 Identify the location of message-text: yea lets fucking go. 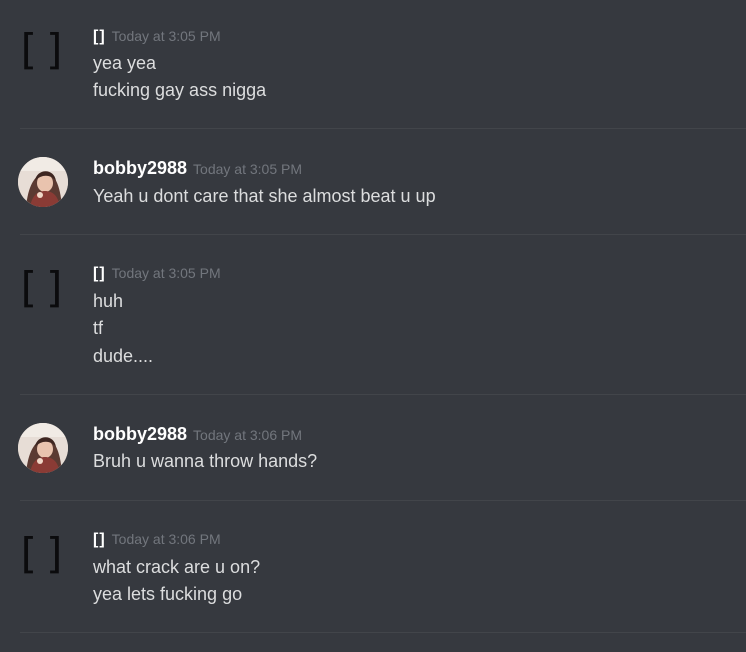
(168, 594).